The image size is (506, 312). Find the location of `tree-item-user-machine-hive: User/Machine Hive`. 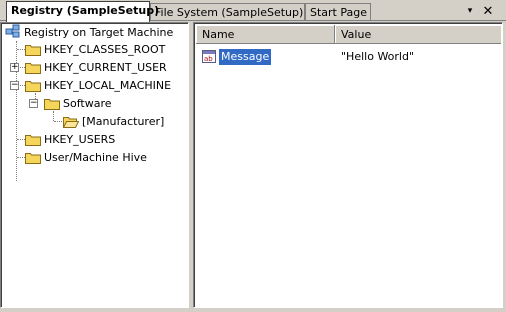

tree-item-user-machine-hive: User/Machine Hive is located at coordinates (86, 157).